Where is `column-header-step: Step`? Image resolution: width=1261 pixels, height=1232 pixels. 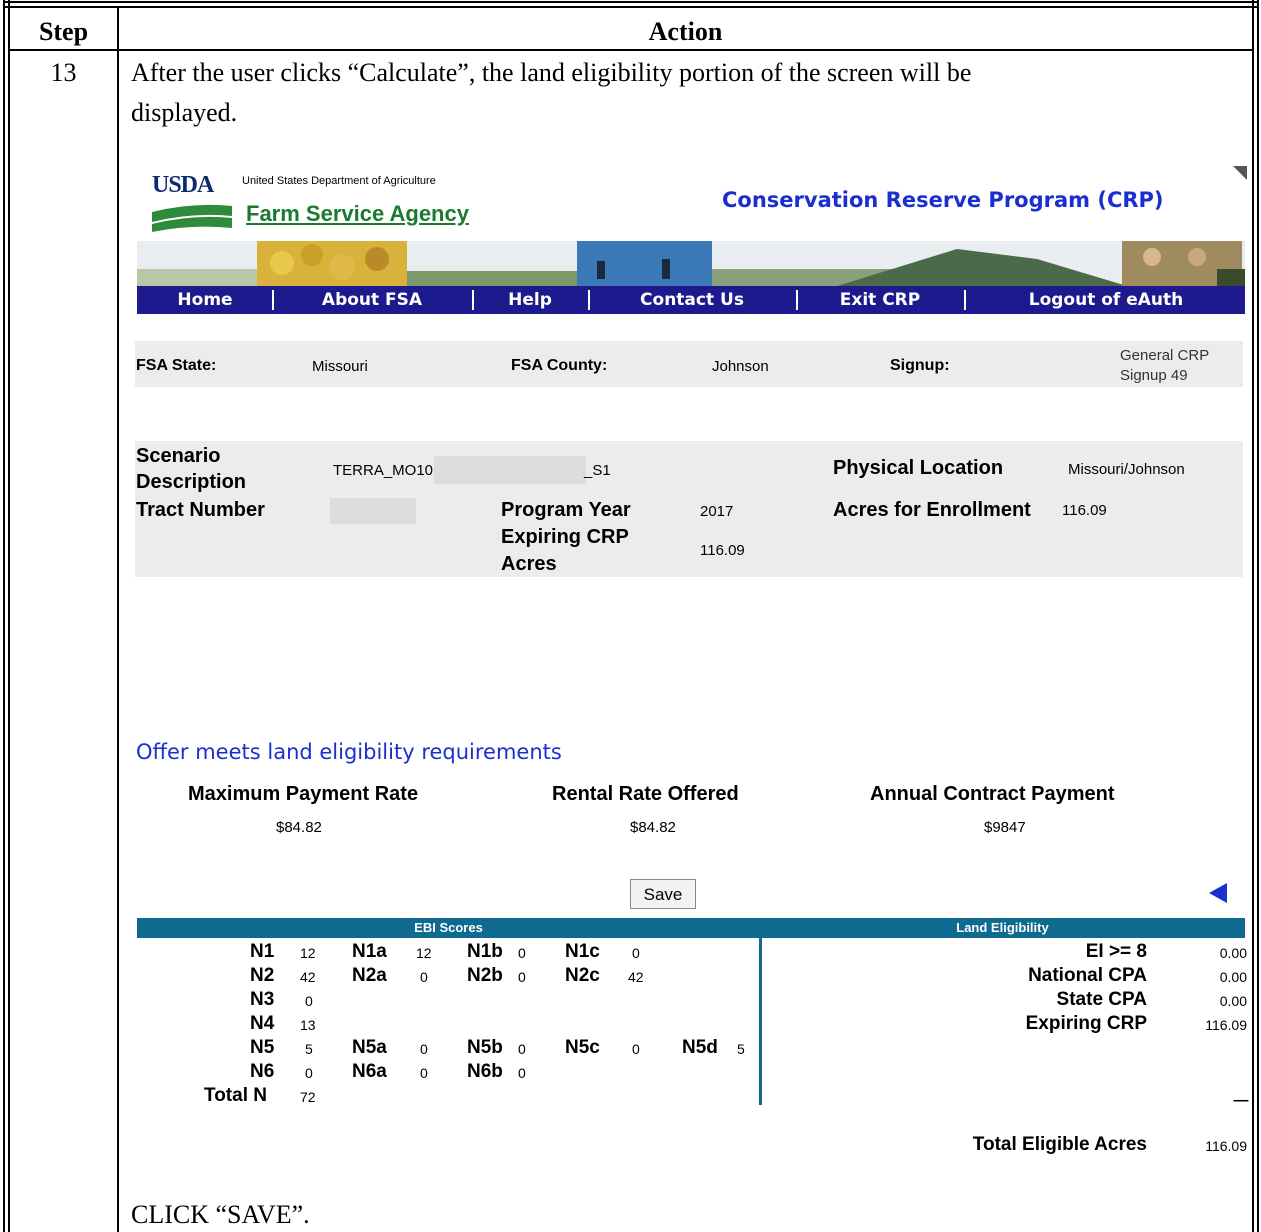 column-header-step: Step is located at coordinates (63, 31).